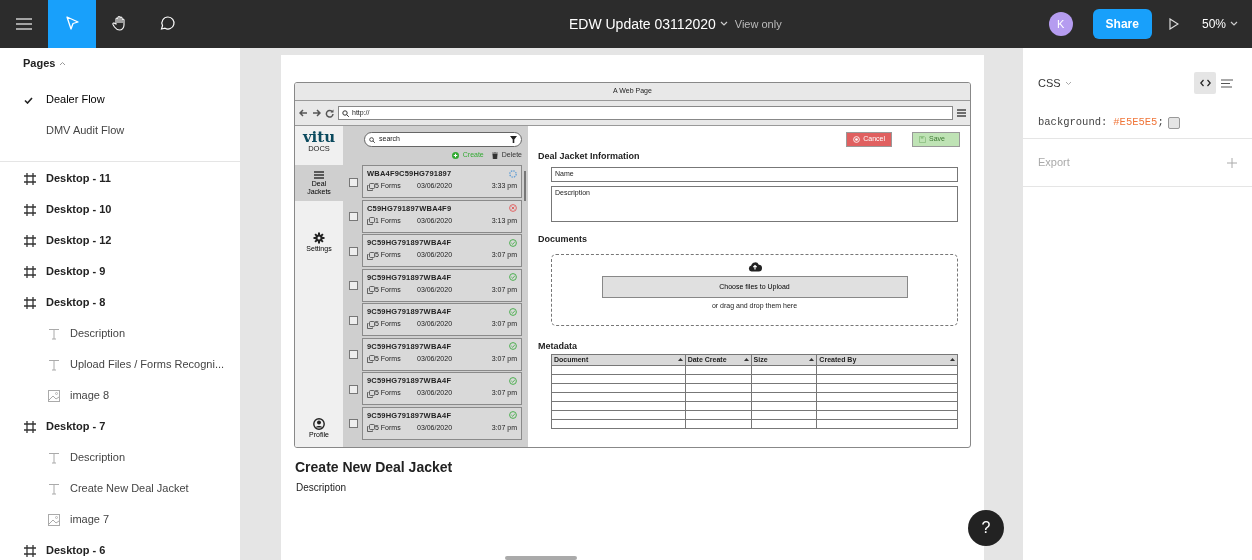 The width and height of the screenshot is (1252, 560). What do you see at coordinates (563, 239) in the screenshot?
I see `section-heading: Documents` at bounding box center [563, 239].